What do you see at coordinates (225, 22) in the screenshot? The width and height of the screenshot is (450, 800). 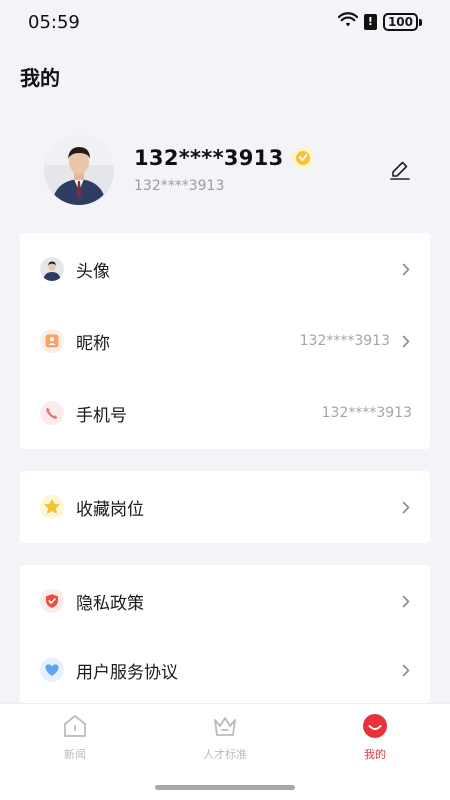 I see `status-bar: 05:59 ! 100` at bounding box center [225, 22].